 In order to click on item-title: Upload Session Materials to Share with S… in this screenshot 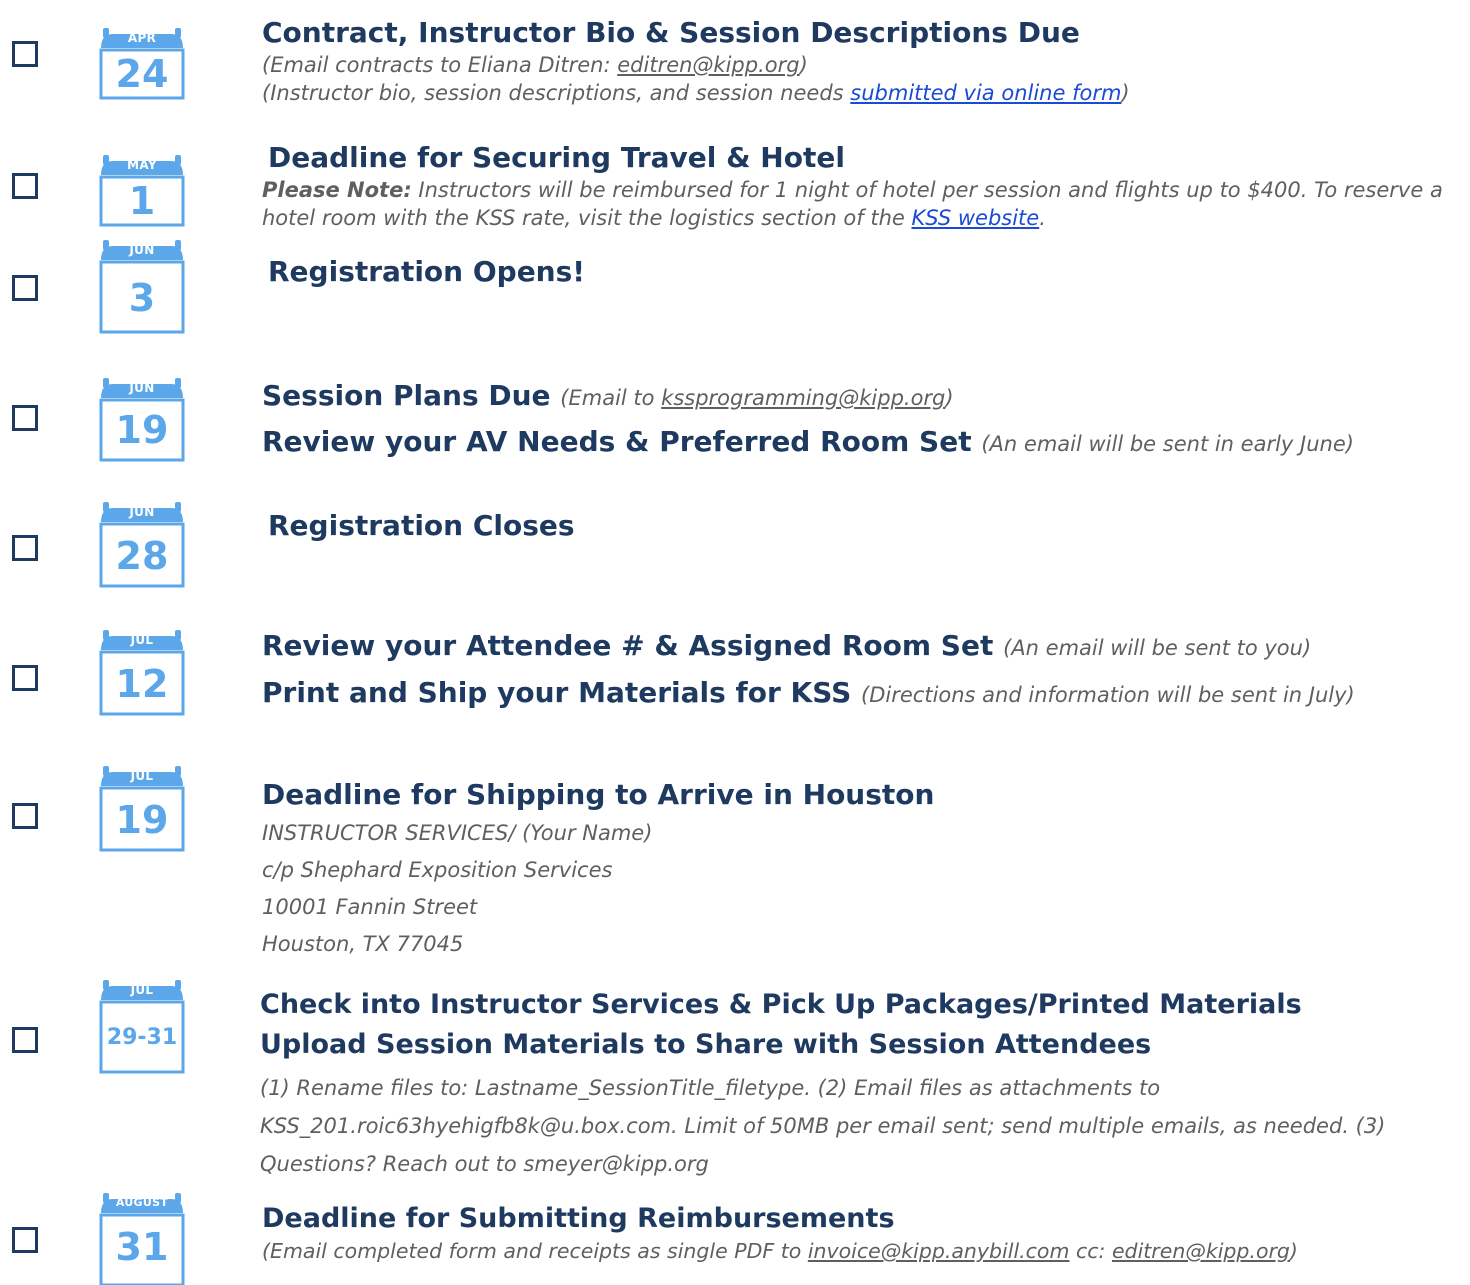, I will do `click(706, 1044)`.